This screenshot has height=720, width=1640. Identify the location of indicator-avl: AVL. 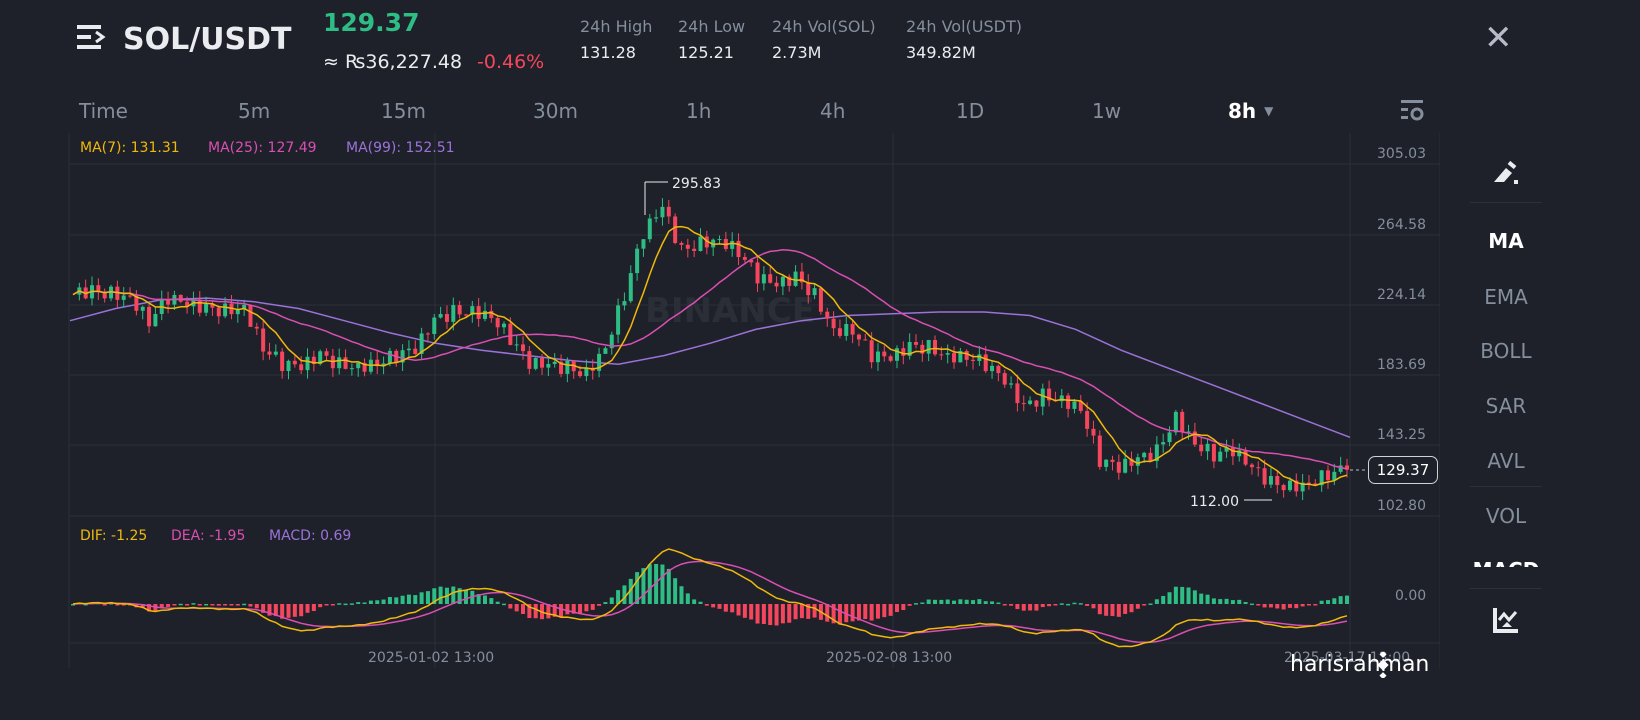
(1506, 461).